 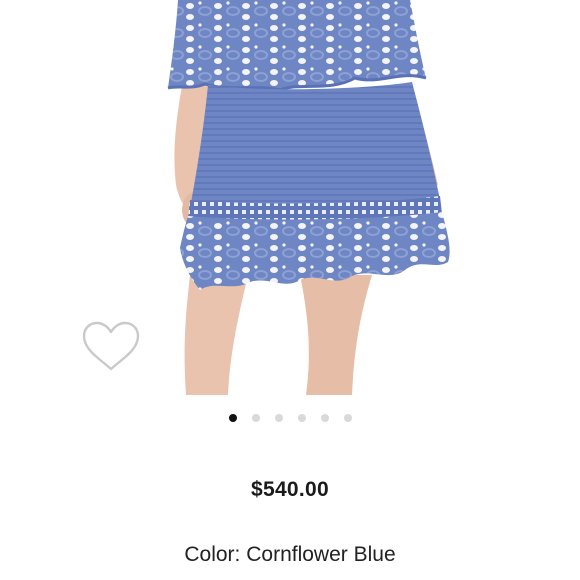 I want to click on color-value: Cornflower Blue, so click(x=321, y=554).